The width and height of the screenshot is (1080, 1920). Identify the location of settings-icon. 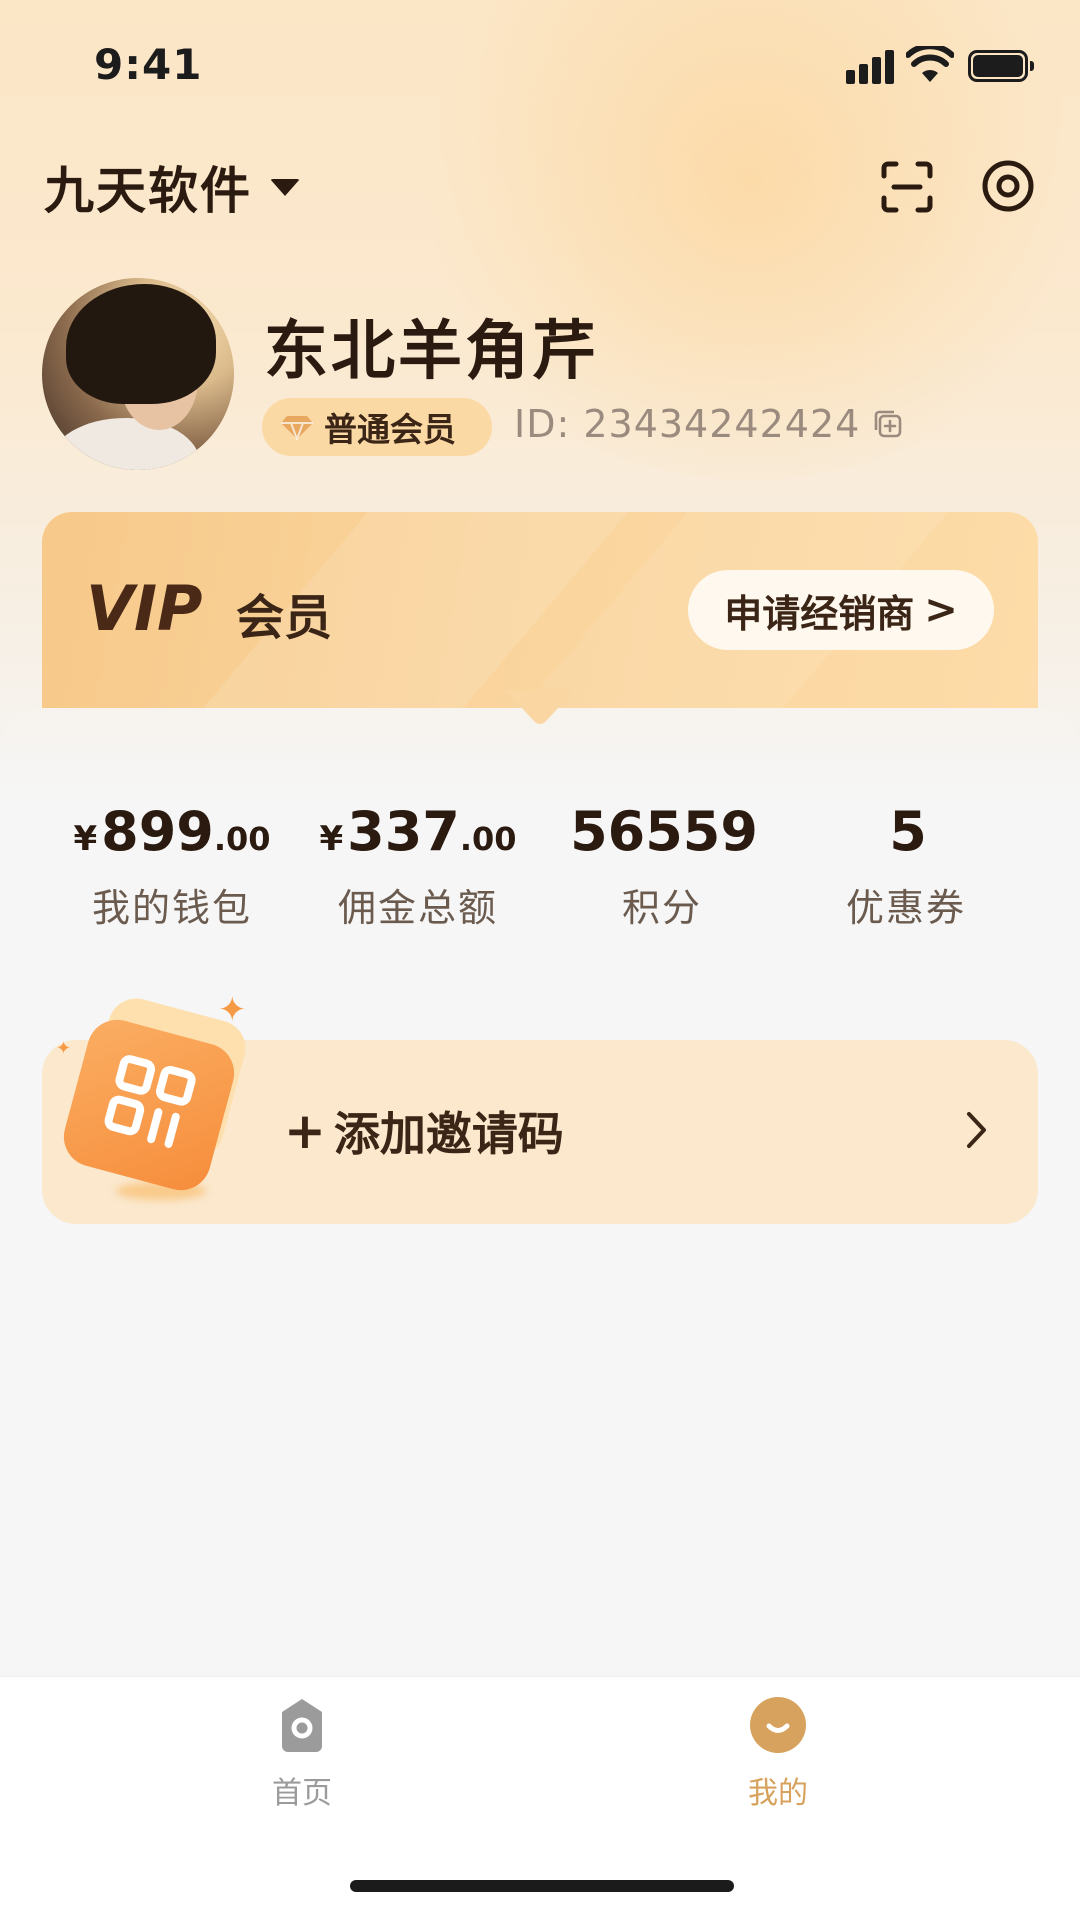
(1008, 186).